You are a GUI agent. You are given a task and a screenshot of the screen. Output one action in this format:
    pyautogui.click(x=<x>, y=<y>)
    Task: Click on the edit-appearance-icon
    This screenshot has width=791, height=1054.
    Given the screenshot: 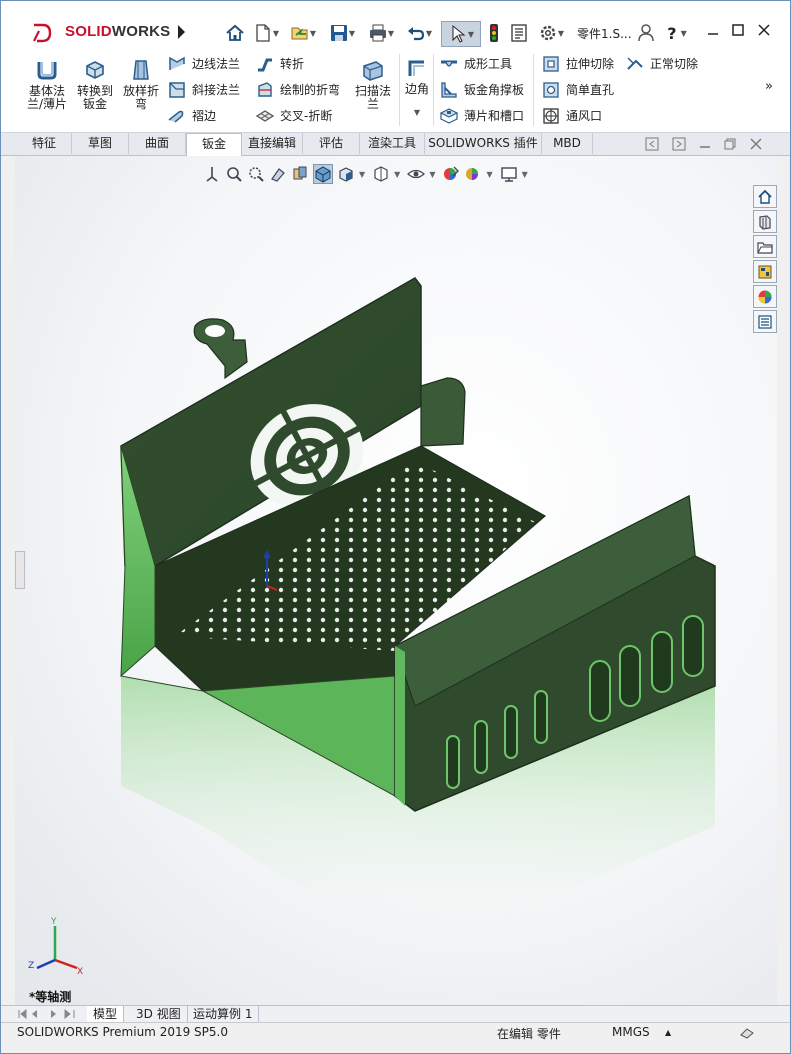 What is the action you would take?
    pyautogui.click(x=451, y=174)
    